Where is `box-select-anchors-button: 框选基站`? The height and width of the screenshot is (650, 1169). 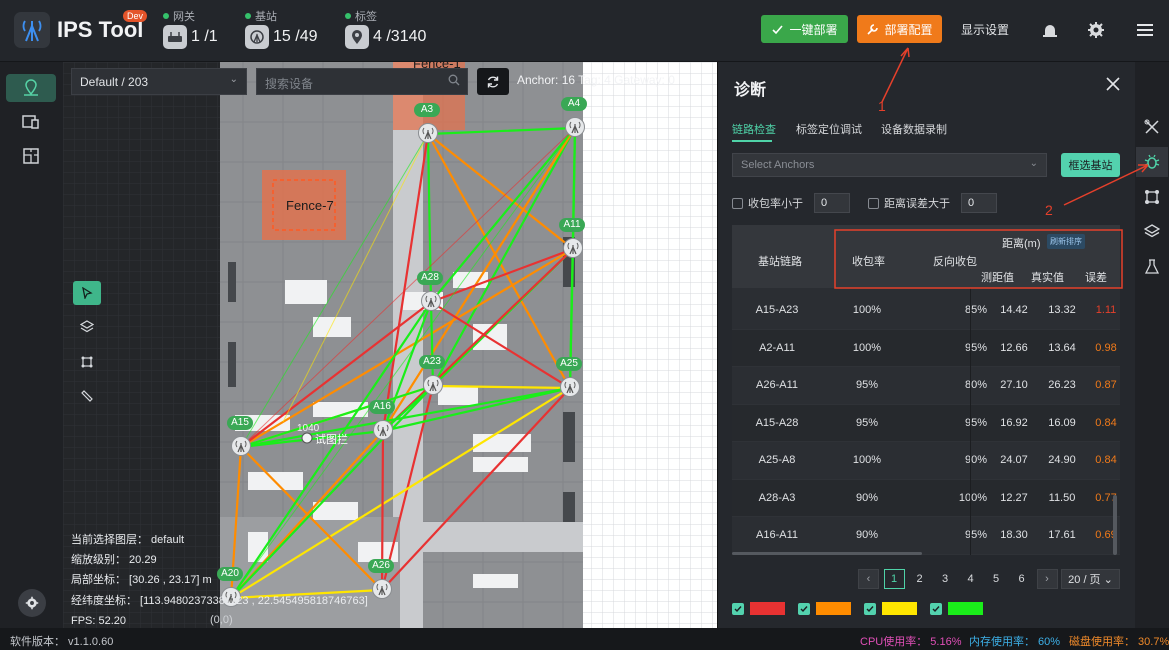 box-select-anchors-button: 框选基站 is located at coordinates (1090, 165).